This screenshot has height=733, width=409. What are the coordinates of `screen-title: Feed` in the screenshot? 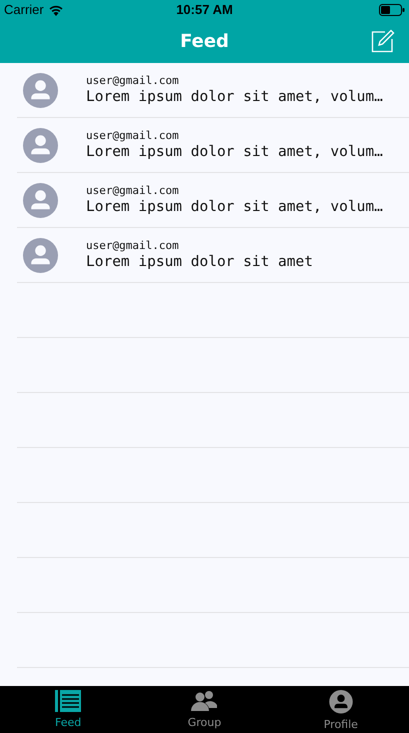 It's located at (204, 42).